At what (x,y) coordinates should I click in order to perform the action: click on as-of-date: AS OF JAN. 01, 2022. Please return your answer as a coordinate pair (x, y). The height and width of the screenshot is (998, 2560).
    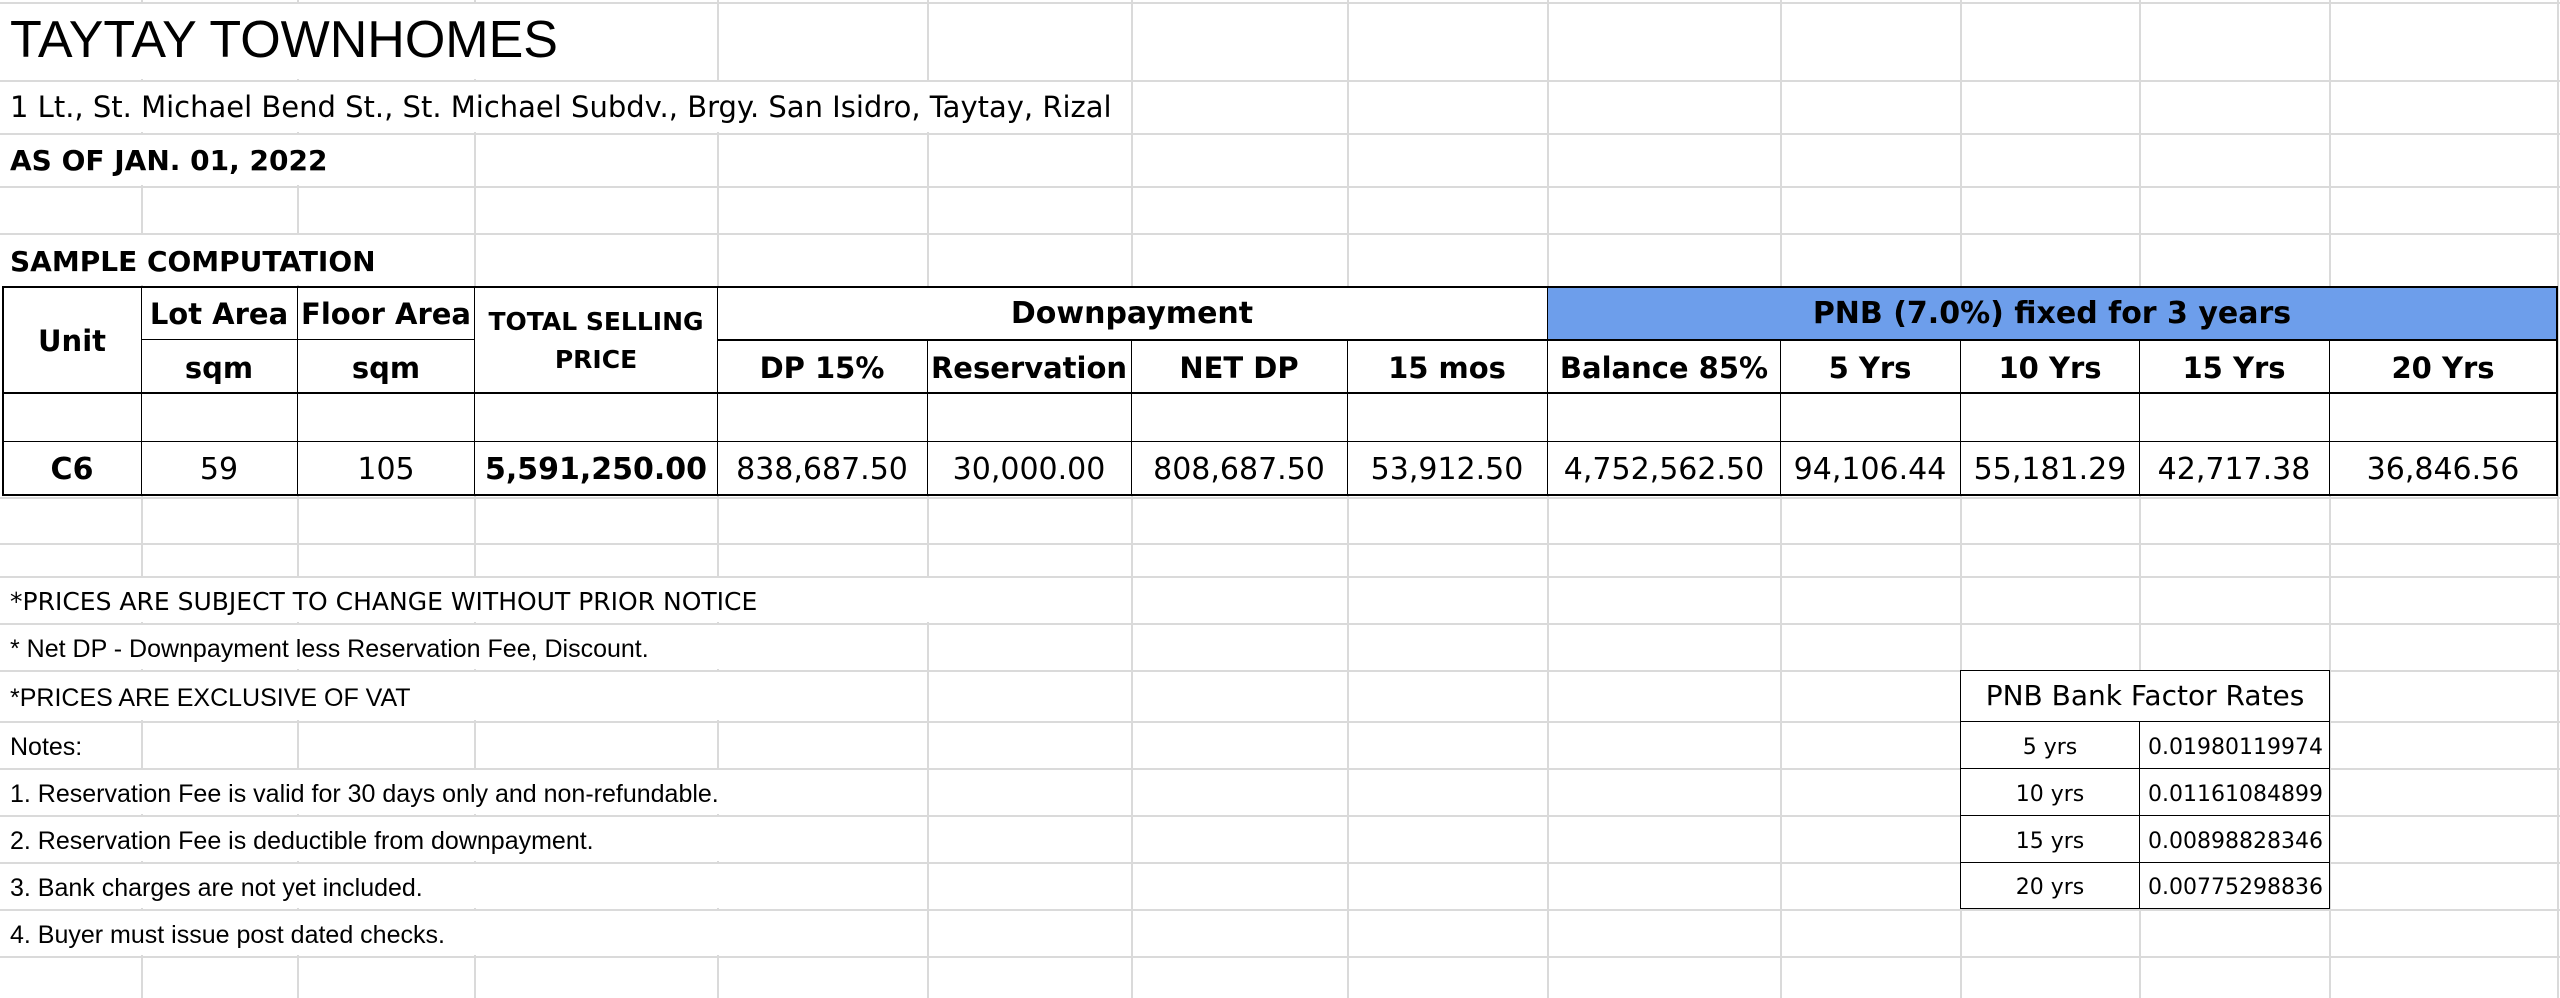
    Looking at the image, I should click on (169, 160).